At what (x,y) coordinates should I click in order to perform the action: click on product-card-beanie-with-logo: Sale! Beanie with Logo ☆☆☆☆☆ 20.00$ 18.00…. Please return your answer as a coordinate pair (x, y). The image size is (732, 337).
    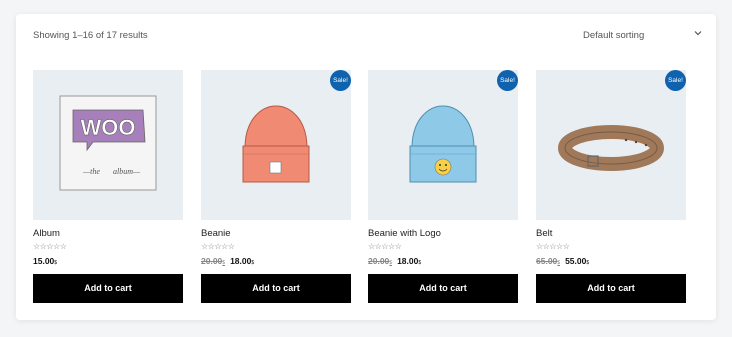
    Looking at the image, I should click on (443, 187).